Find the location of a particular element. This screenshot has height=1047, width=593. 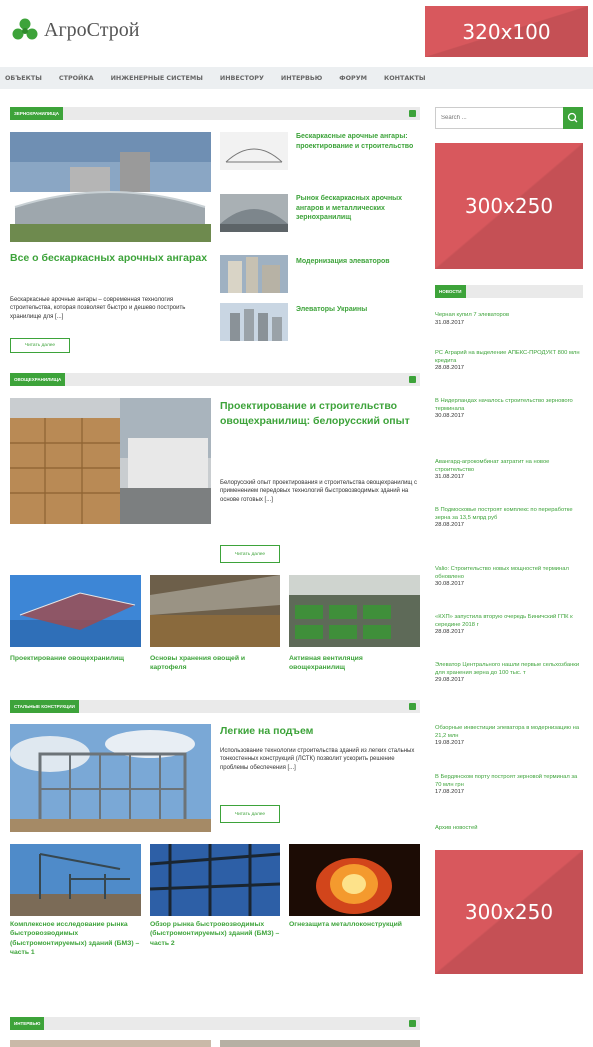

interior-thumbnail is located at coordinates (254, 213).